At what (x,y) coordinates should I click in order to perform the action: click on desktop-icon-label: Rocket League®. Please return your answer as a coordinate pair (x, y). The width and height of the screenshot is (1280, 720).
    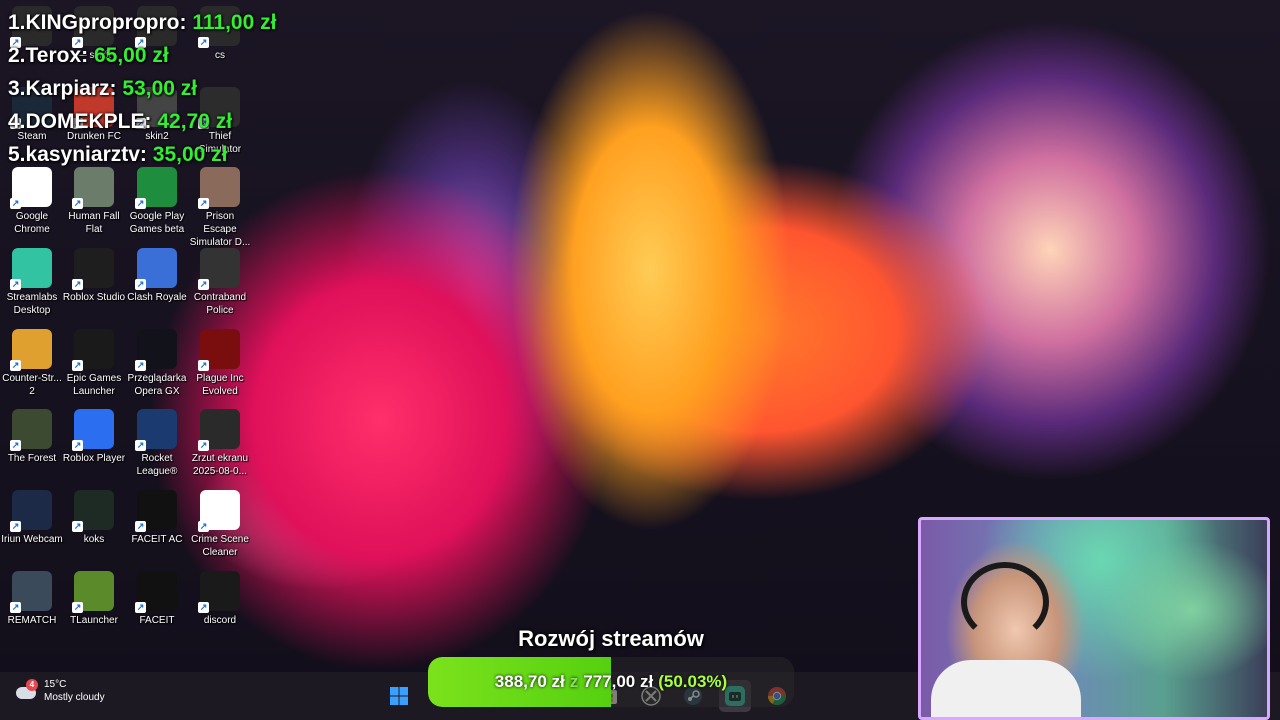
    Looking at the image, I should click on (157, 465).